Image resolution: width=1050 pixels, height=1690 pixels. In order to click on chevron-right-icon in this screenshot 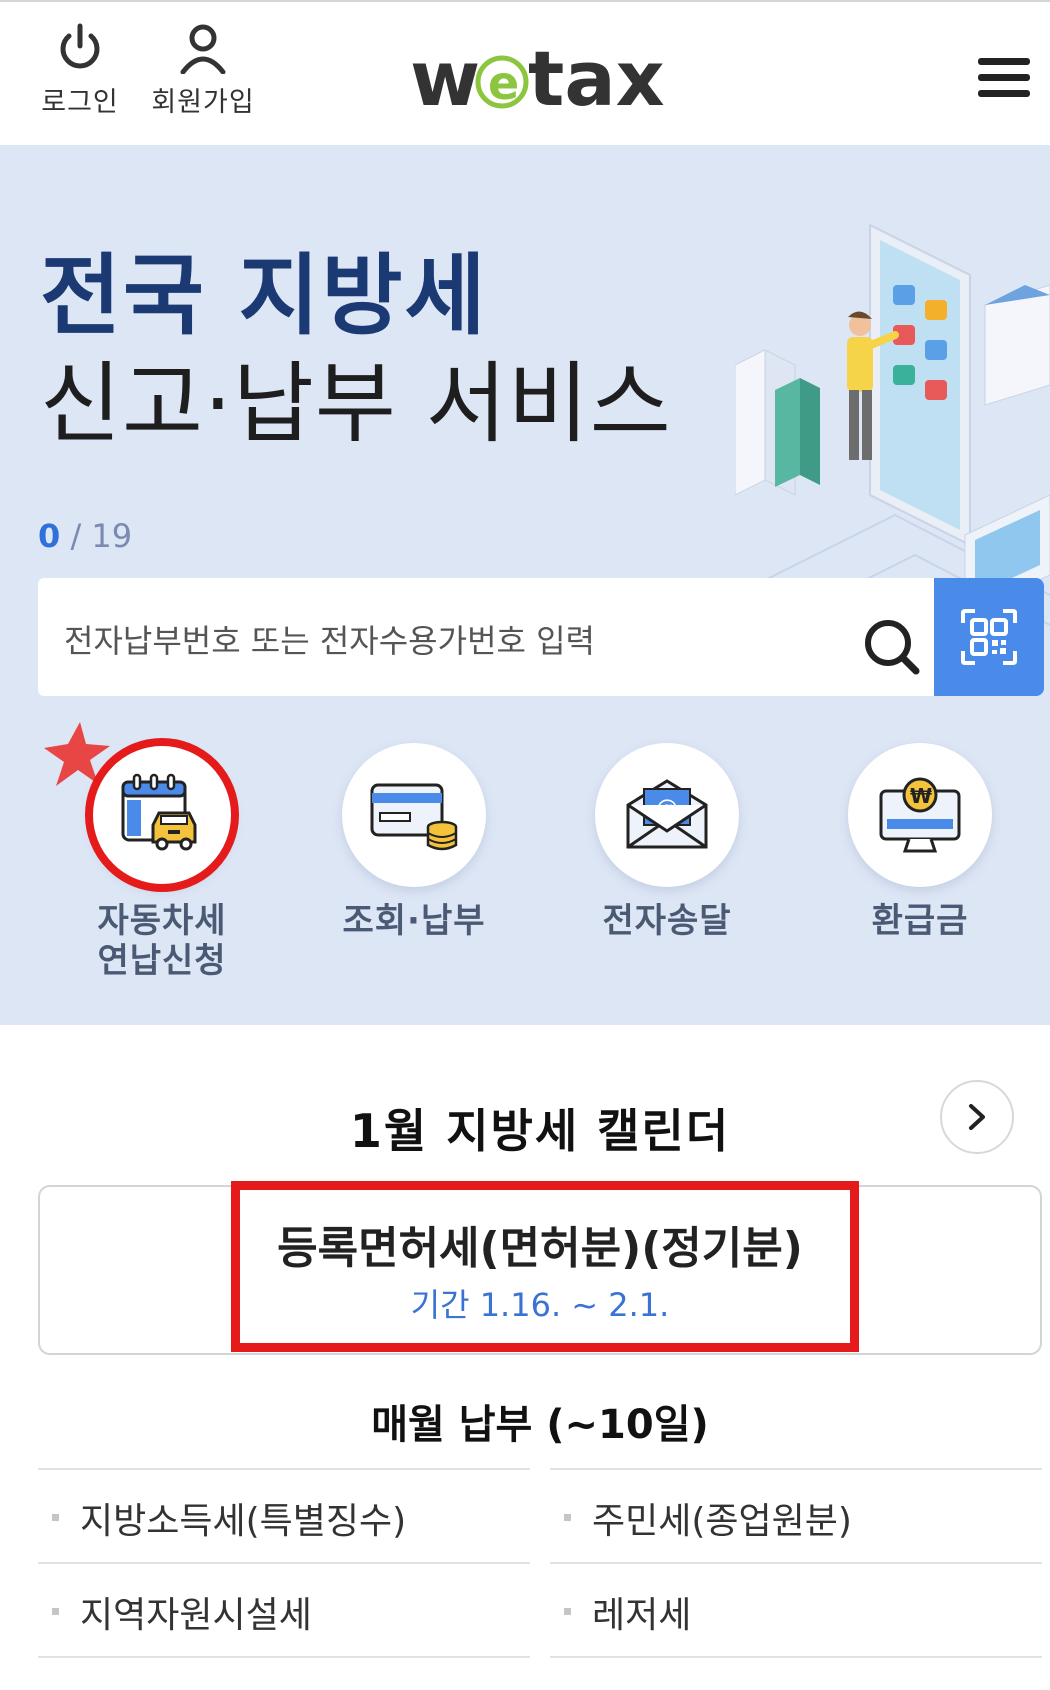, I will do `click(977, 1117)`.